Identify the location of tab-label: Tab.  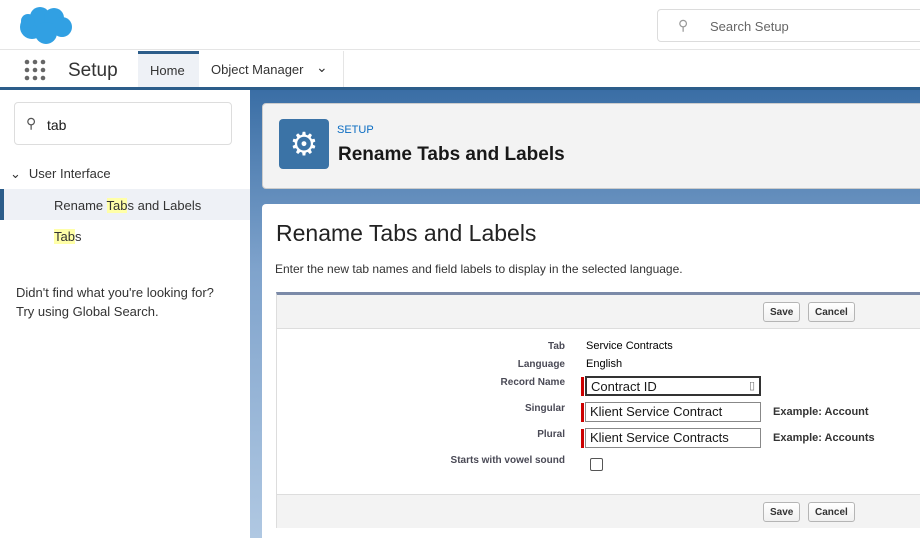
(556, 346).